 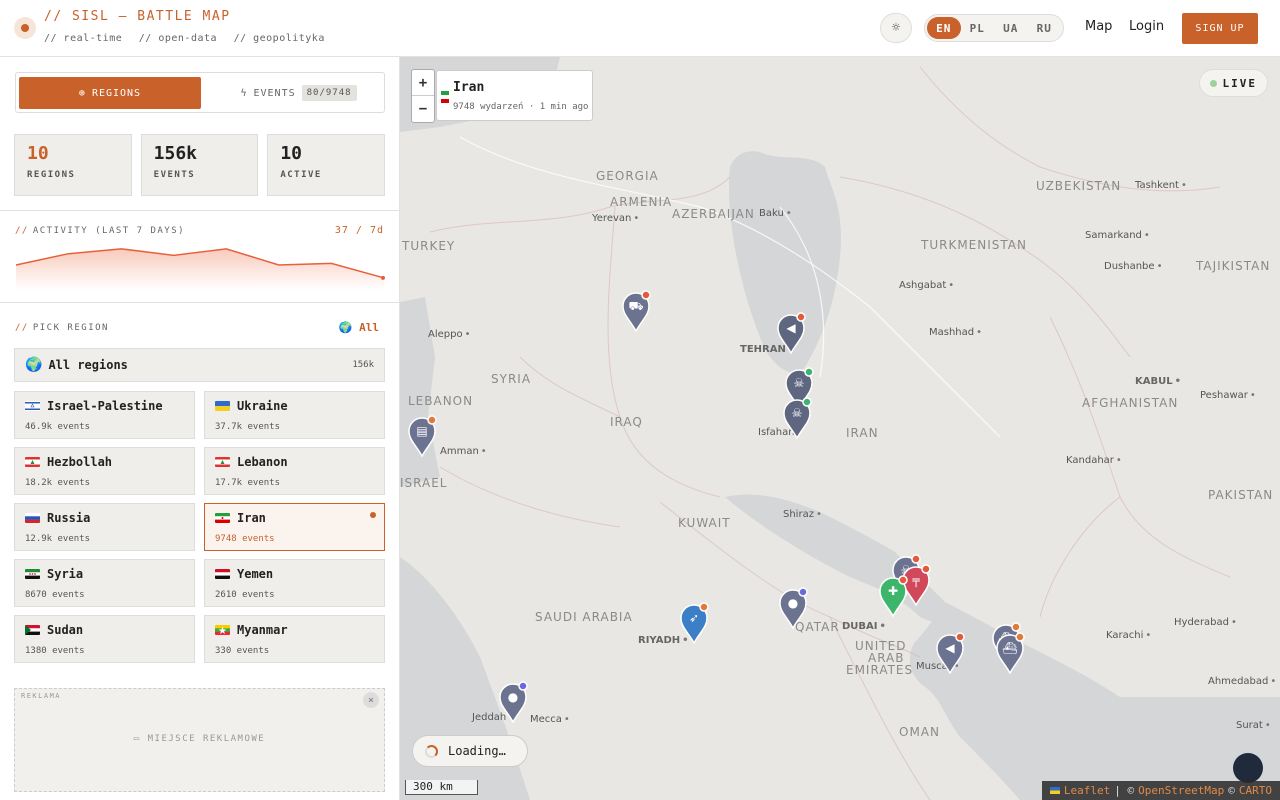 What do you see at coordinates (32, 574) in the screenshot?
I see `syria-flag-icon` at bounding box center [32, 574].